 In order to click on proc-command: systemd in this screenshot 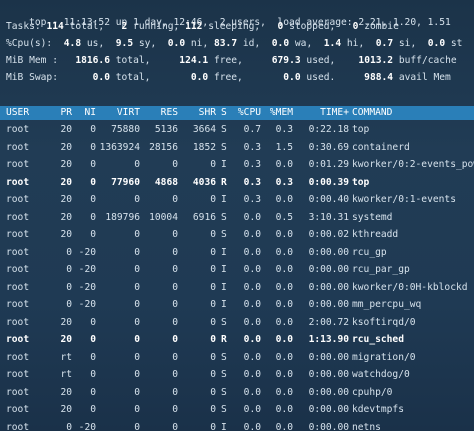, I will do `click(372, 217)`.